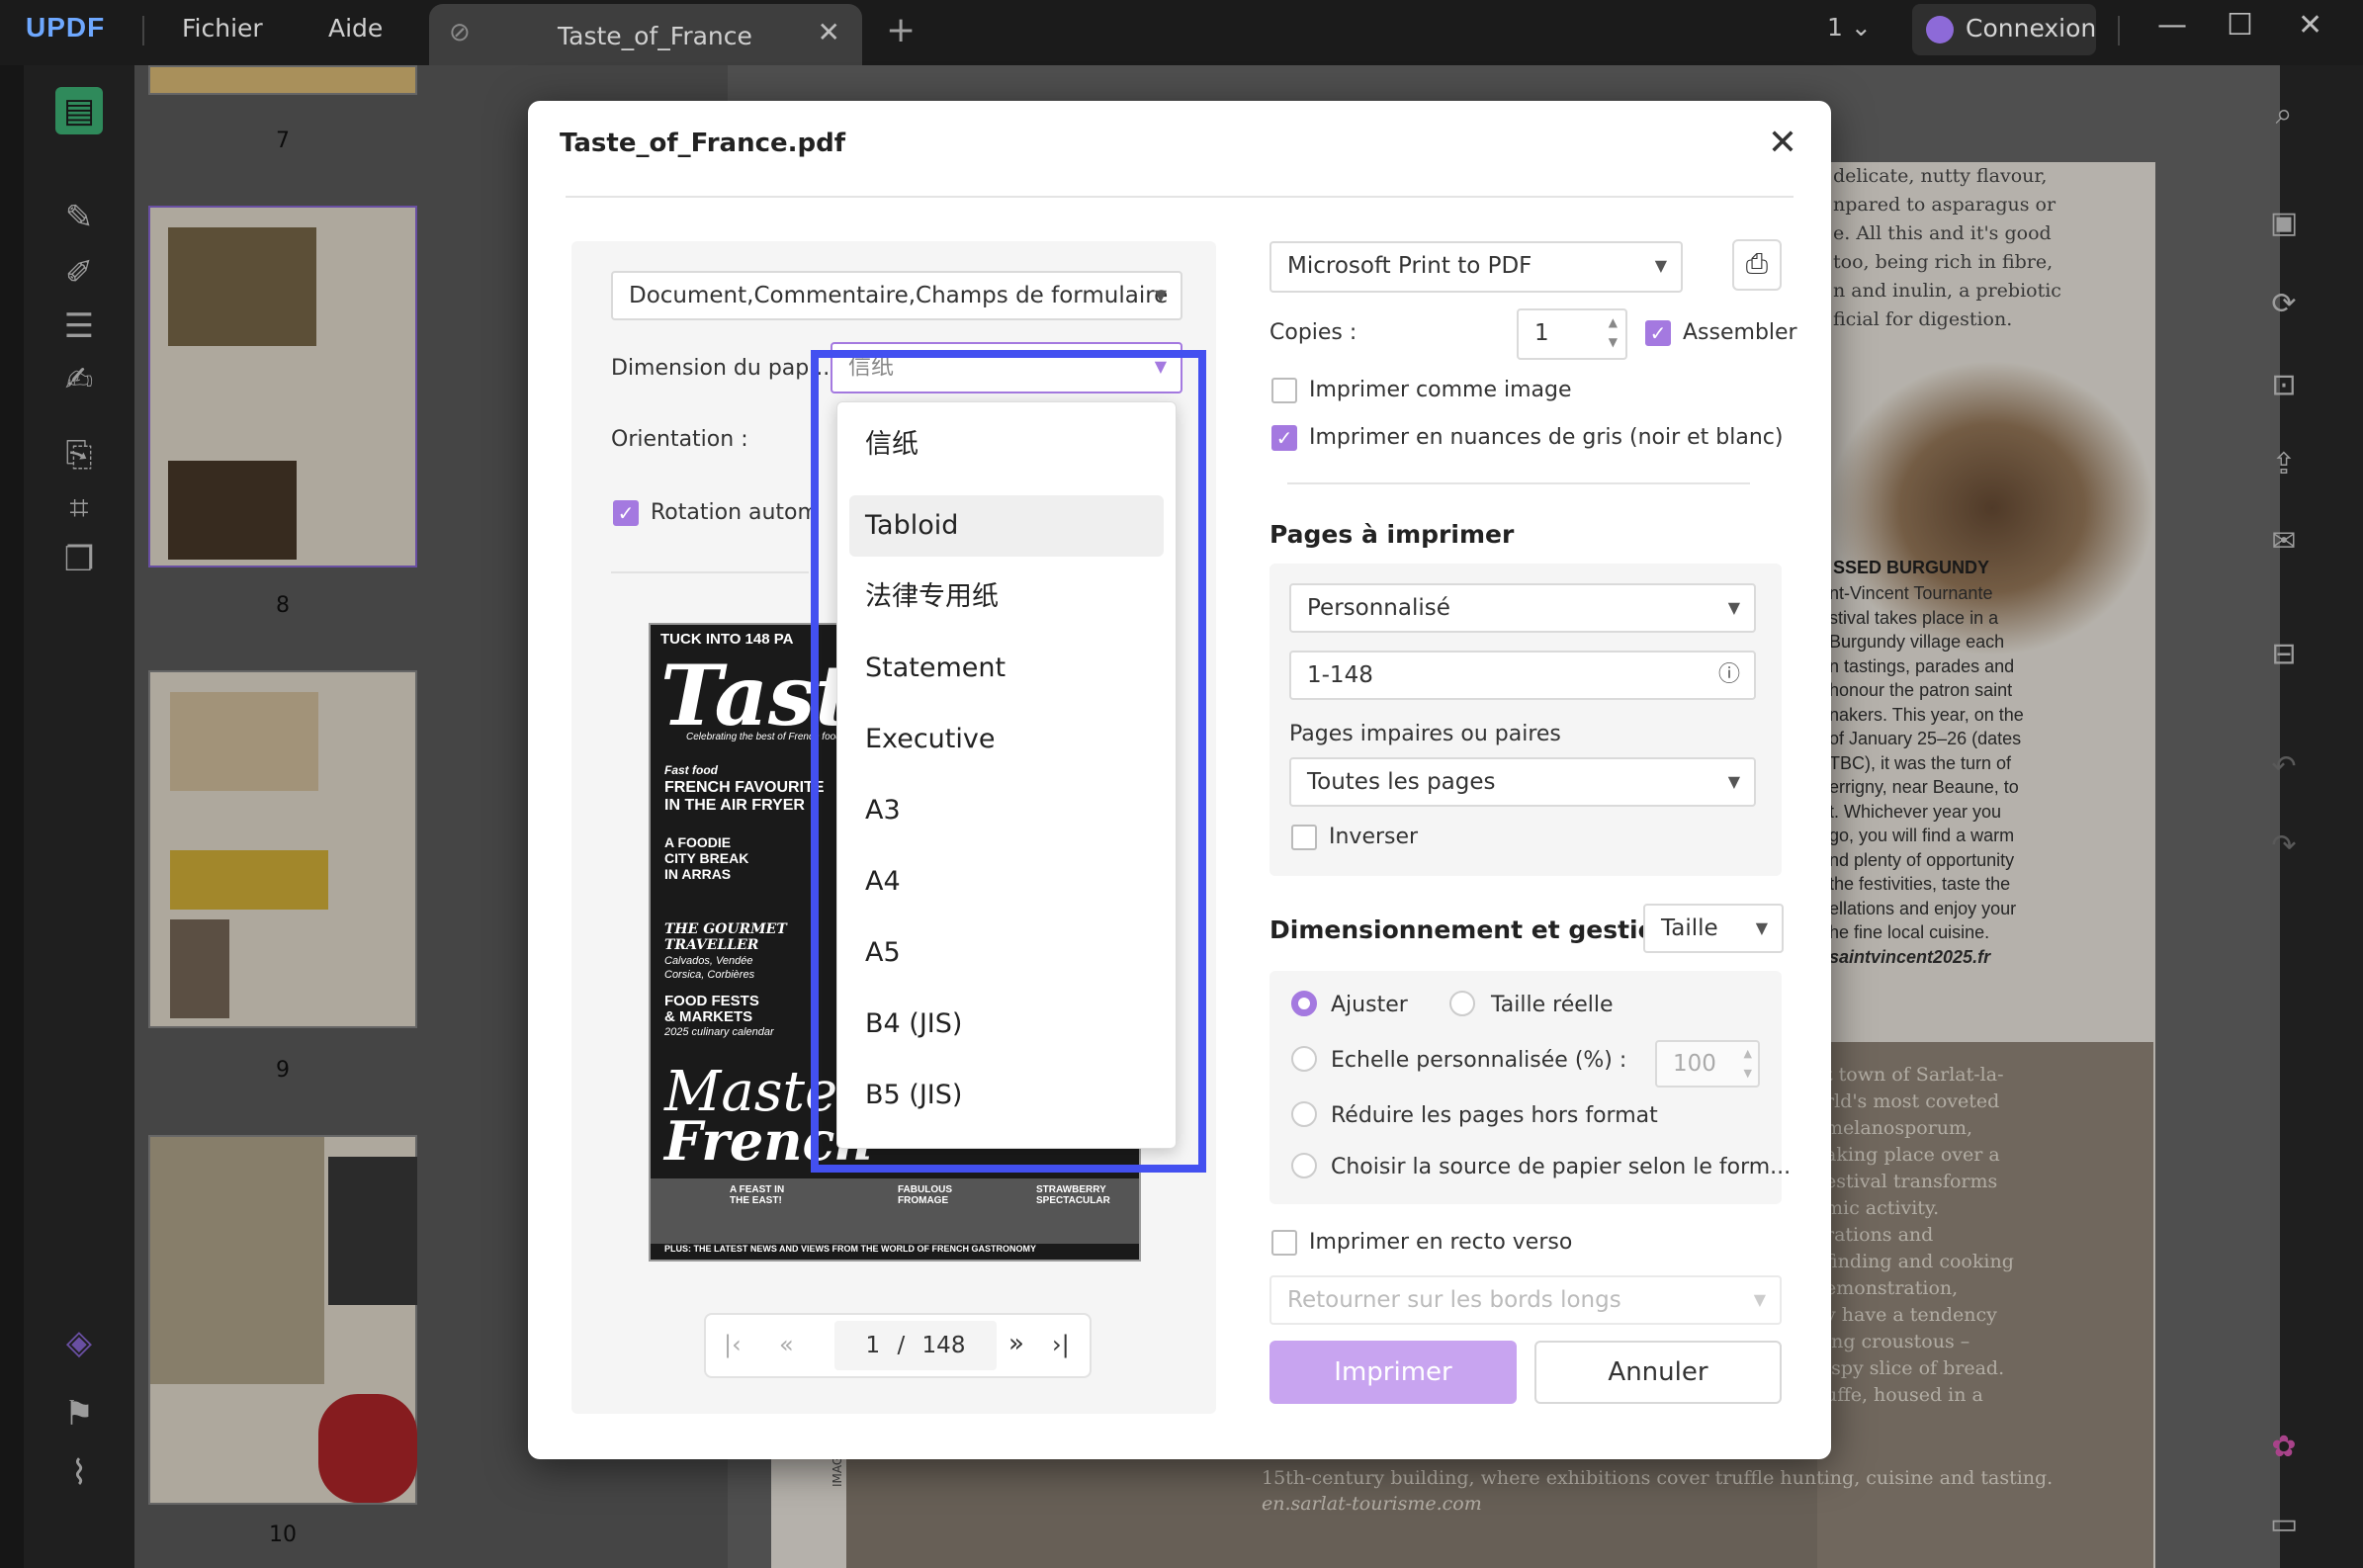 This screenshot has width=2363, height=1568. I want to click on preview-pagination: |‹ « 1 / 148 » ›|, so click(898, 1345).